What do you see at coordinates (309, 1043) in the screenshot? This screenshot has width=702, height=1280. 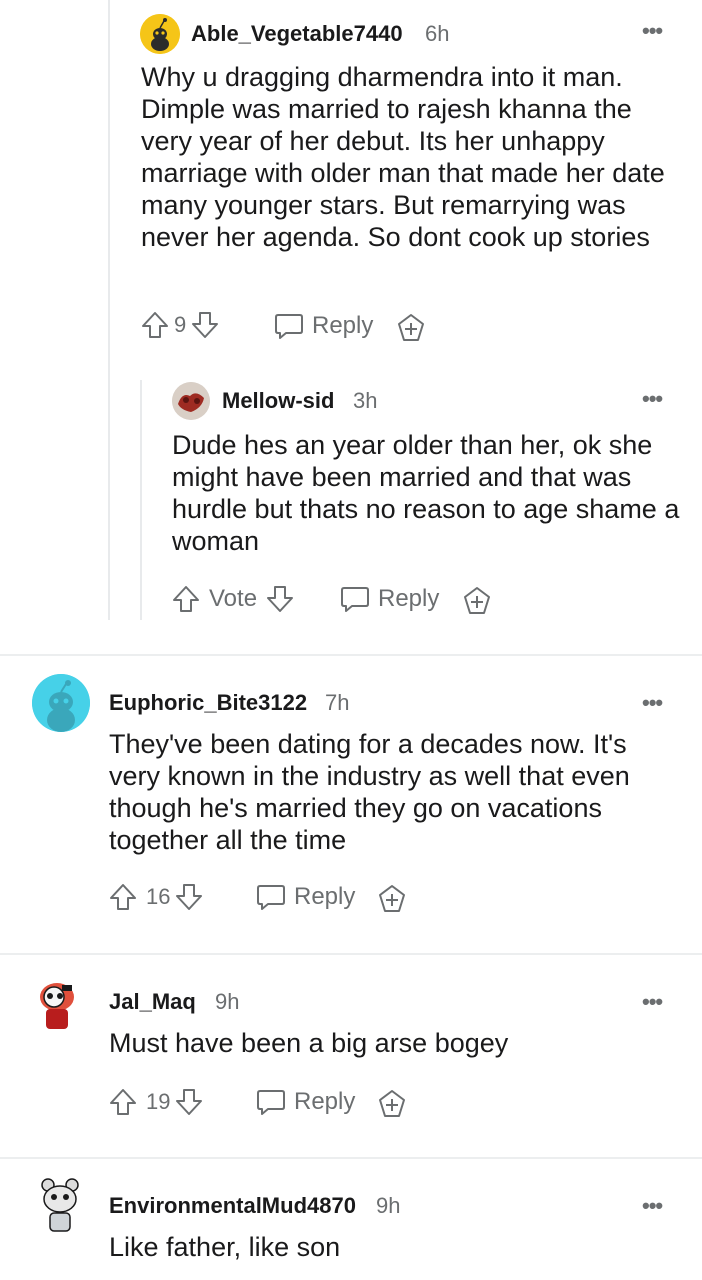 I see `comment-body: Must have been a big arse bogey` at bounding box center [309, 1043].